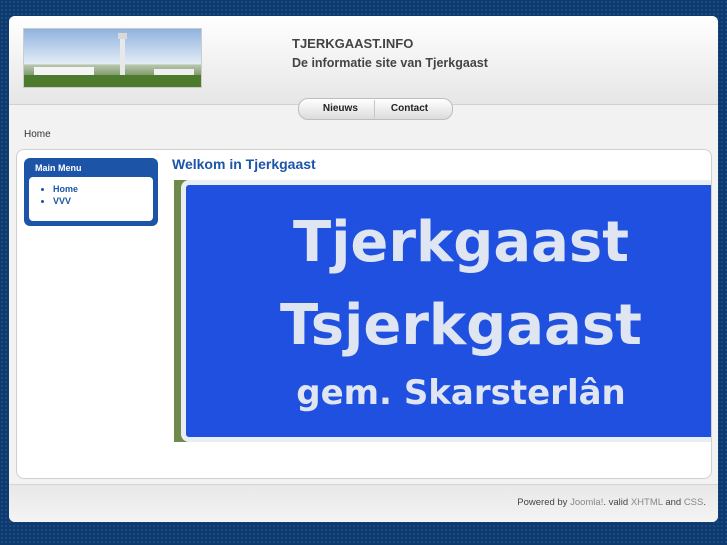  I want to click on menu-link-home: Home, so click(65, 189).